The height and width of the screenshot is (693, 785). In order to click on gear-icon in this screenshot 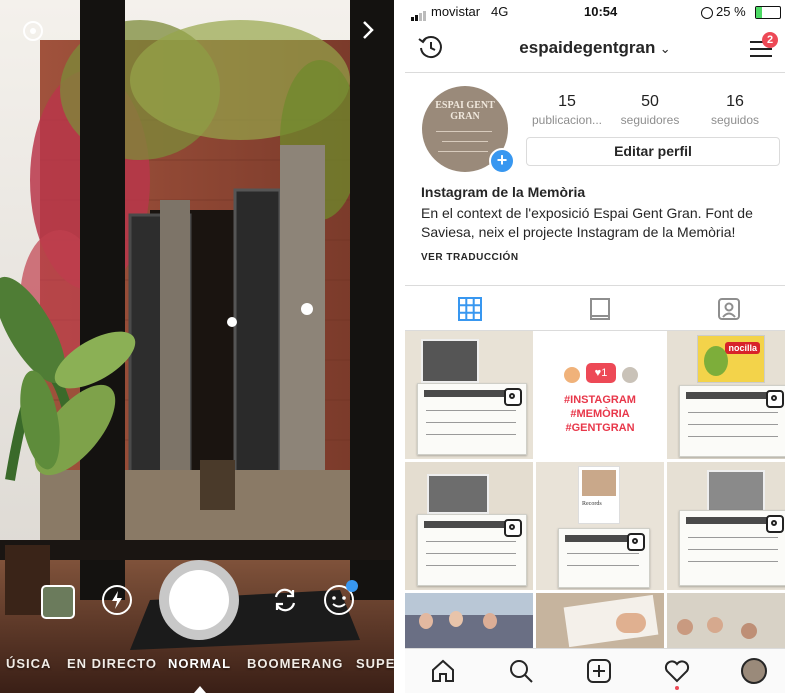, I will do `click(33, 31)`.